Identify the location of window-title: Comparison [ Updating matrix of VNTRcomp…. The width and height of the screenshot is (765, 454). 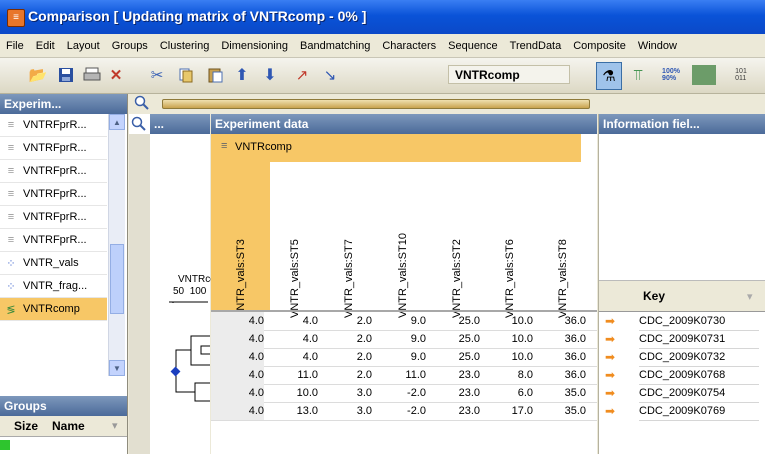
(197, 16).